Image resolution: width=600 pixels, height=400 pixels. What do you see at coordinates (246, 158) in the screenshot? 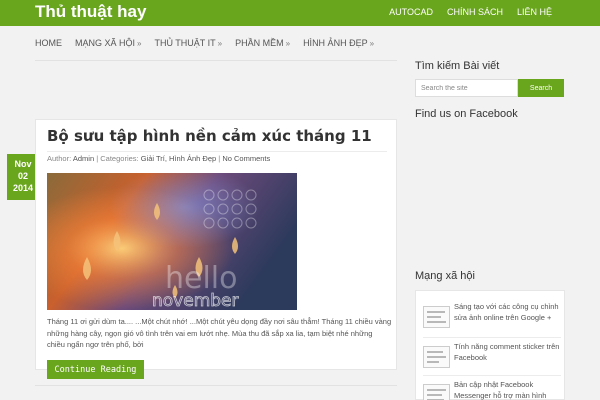
I see `meta-comments-link: No Comments` at bounding box center [246, 158].